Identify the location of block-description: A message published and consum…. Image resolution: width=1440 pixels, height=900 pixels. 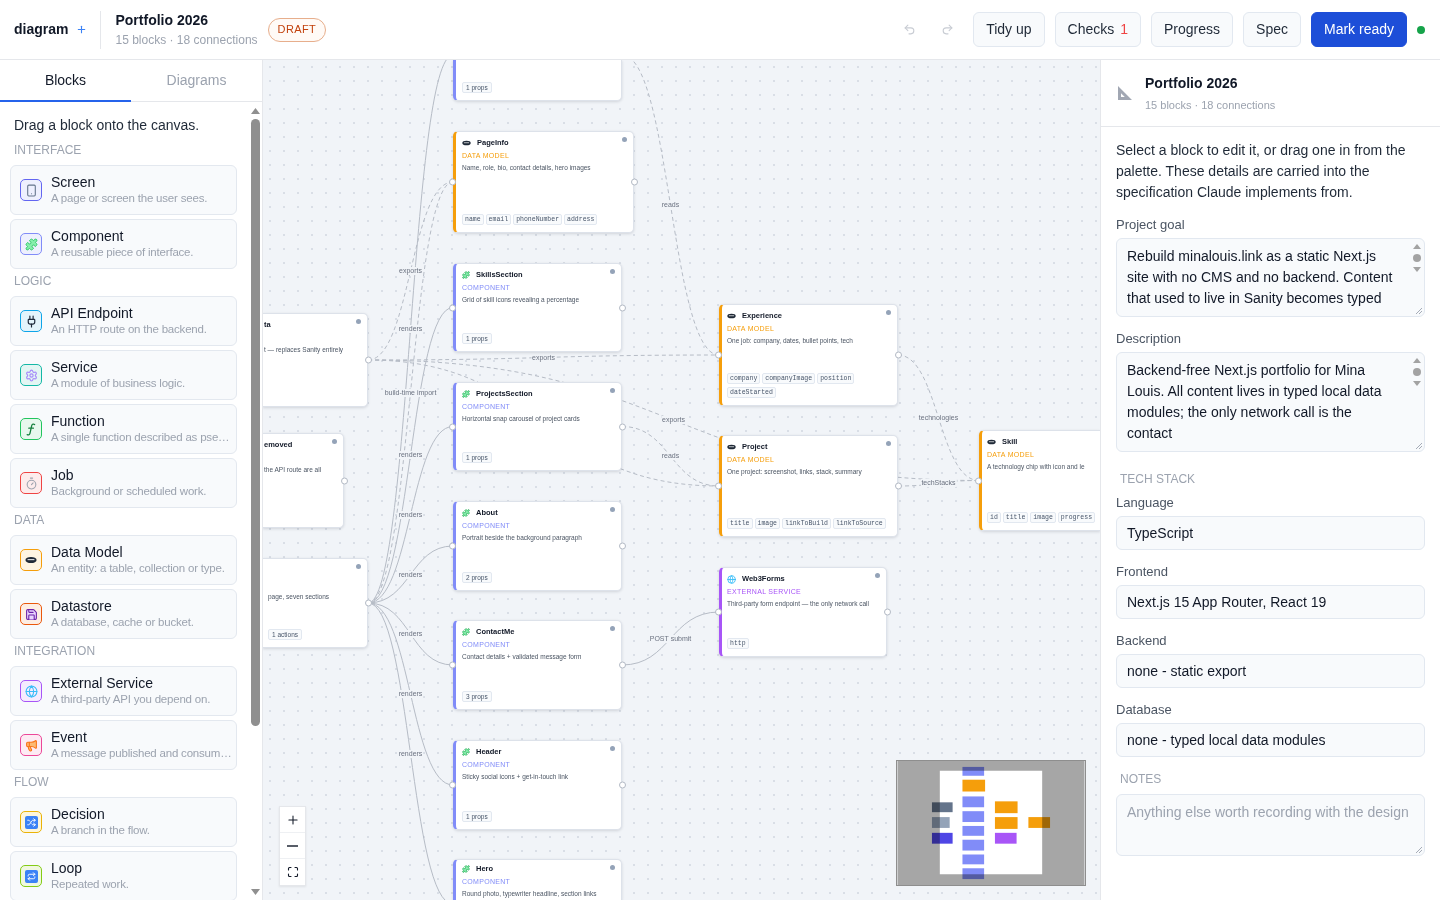
(141, 753).